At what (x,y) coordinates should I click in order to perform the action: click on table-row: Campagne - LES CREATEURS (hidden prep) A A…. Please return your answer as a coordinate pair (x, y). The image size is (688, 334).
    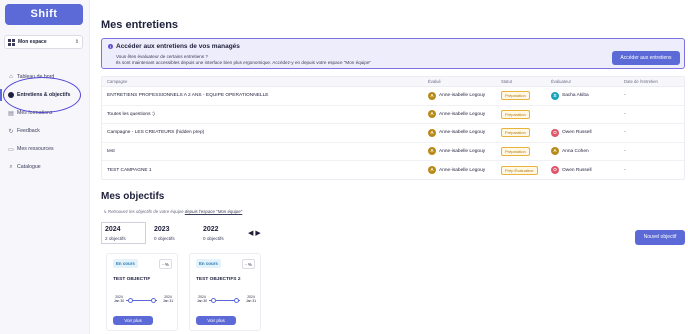
    Looking at the image, I should click on (393, 133).